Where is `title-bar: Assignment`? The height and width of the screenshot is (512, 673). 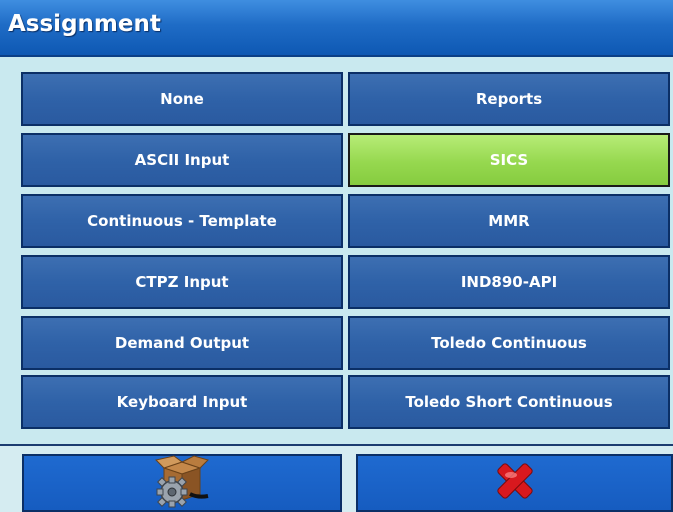
title-bar: Assignment is located at coordinates (336, 28).